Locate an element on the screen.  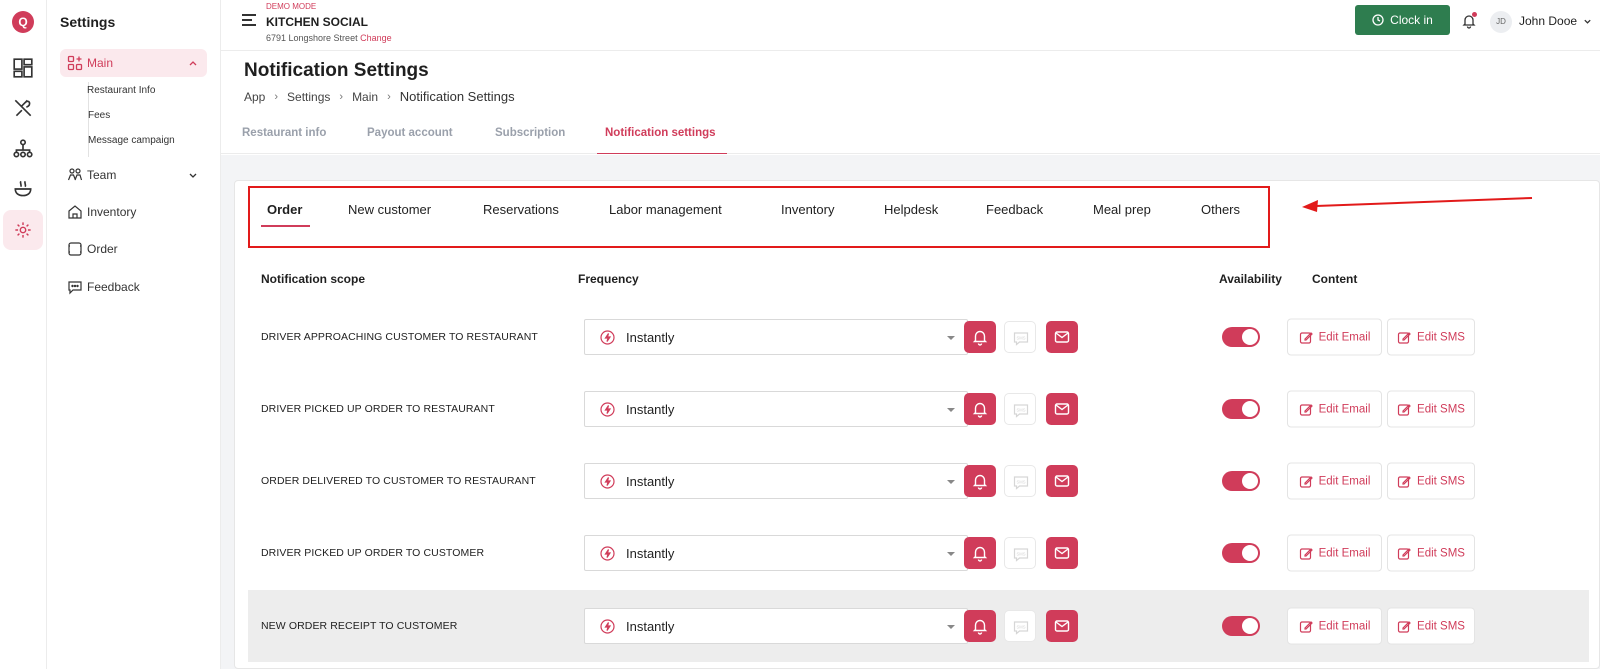
menu-icon is located at coordinates (249, 20).